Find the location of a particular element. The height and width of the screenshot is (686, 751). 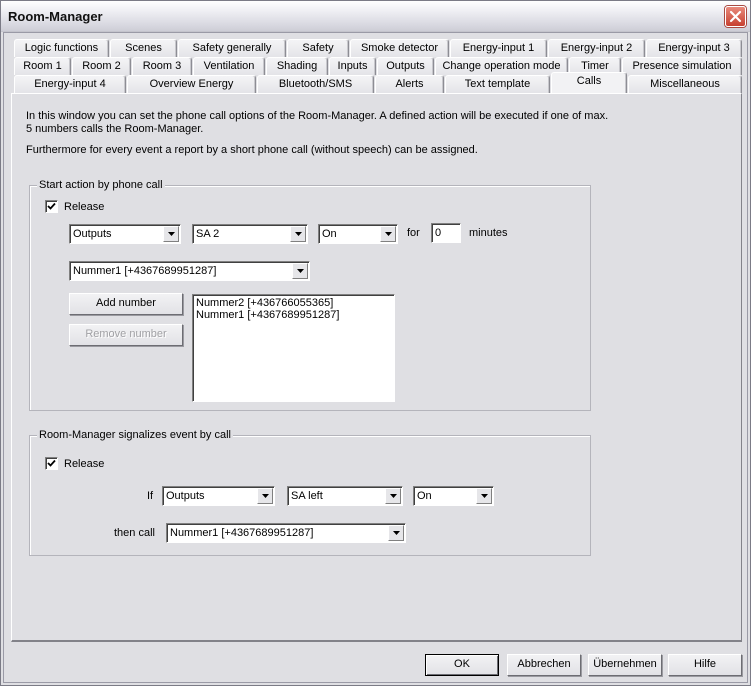

tab-logic-functions: Logic functions is located at coordinates (61, 48).